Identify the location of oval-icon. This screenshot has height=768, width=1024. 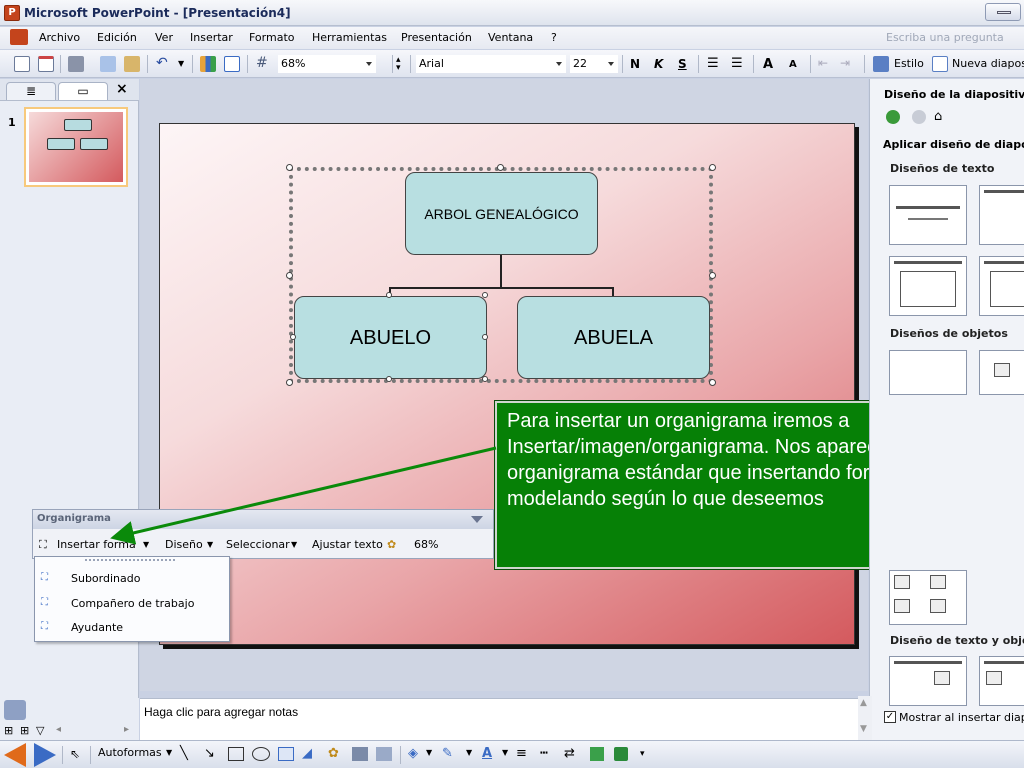
(261, 754).